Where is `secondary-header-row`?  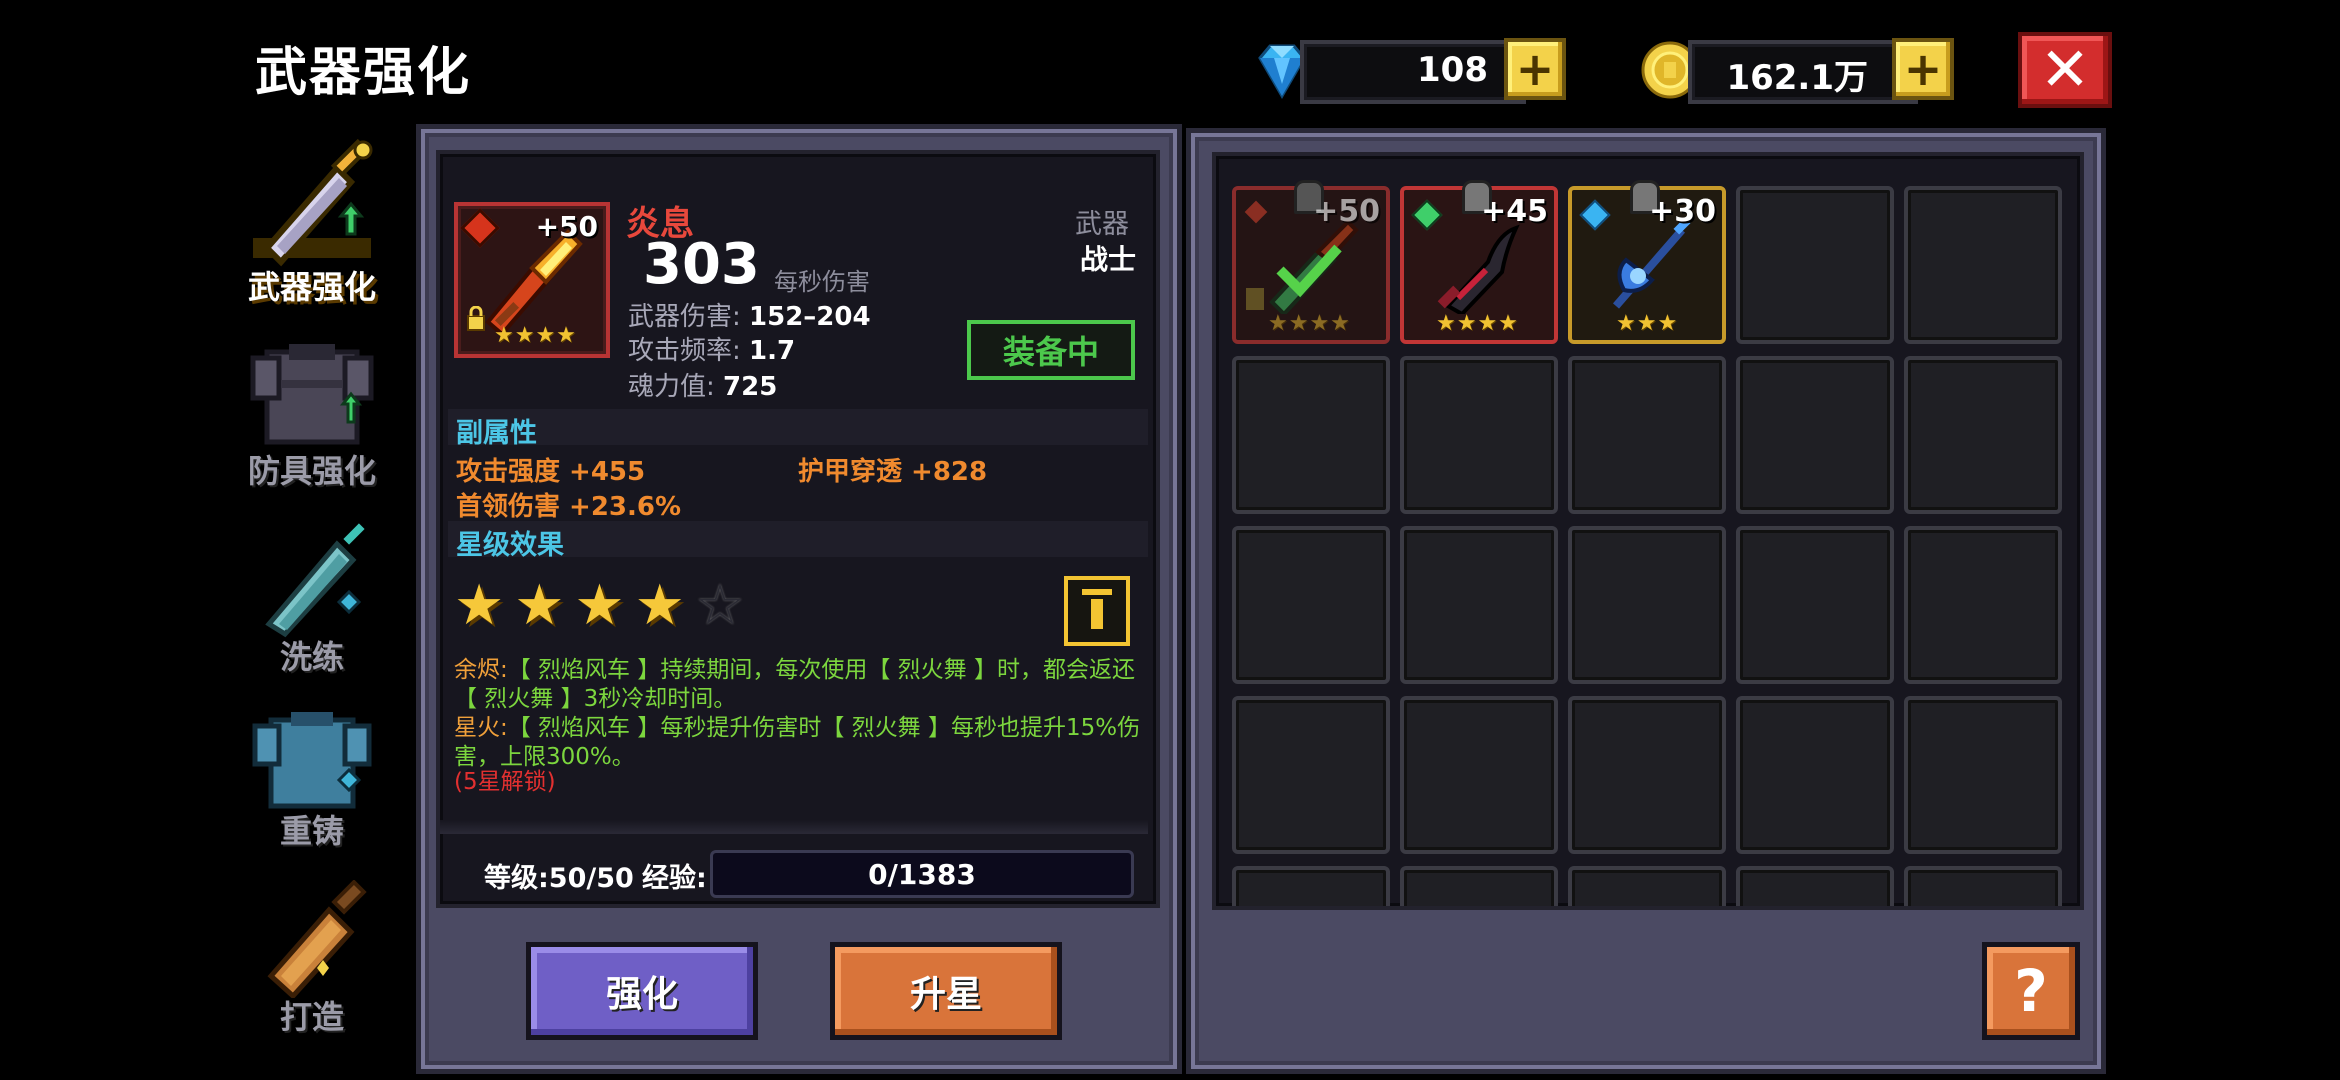
secondary-header-row is located at coordinates (798, 427).